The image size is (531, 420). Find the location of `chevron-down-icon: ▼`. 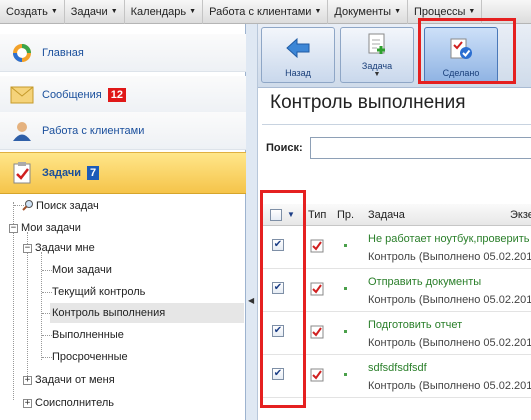

chevron-down-icon: ▼ is located at coordinates (377, 74).